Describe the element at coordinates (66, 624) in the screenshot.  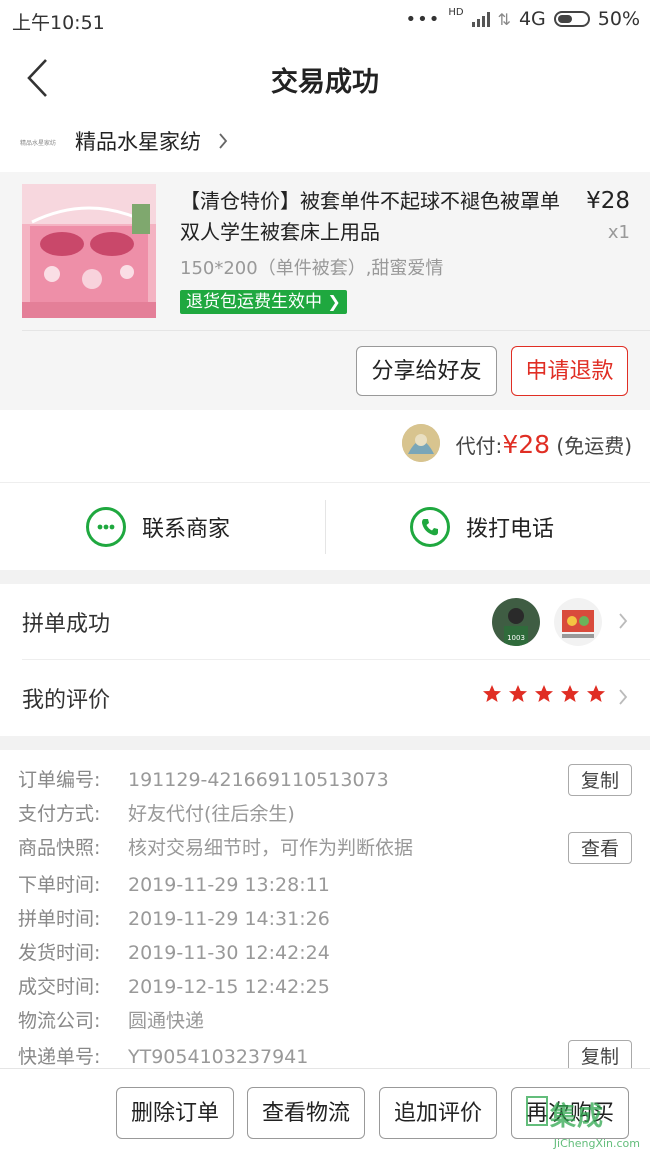
I see `group-success-label: 拼单成功` at that location.